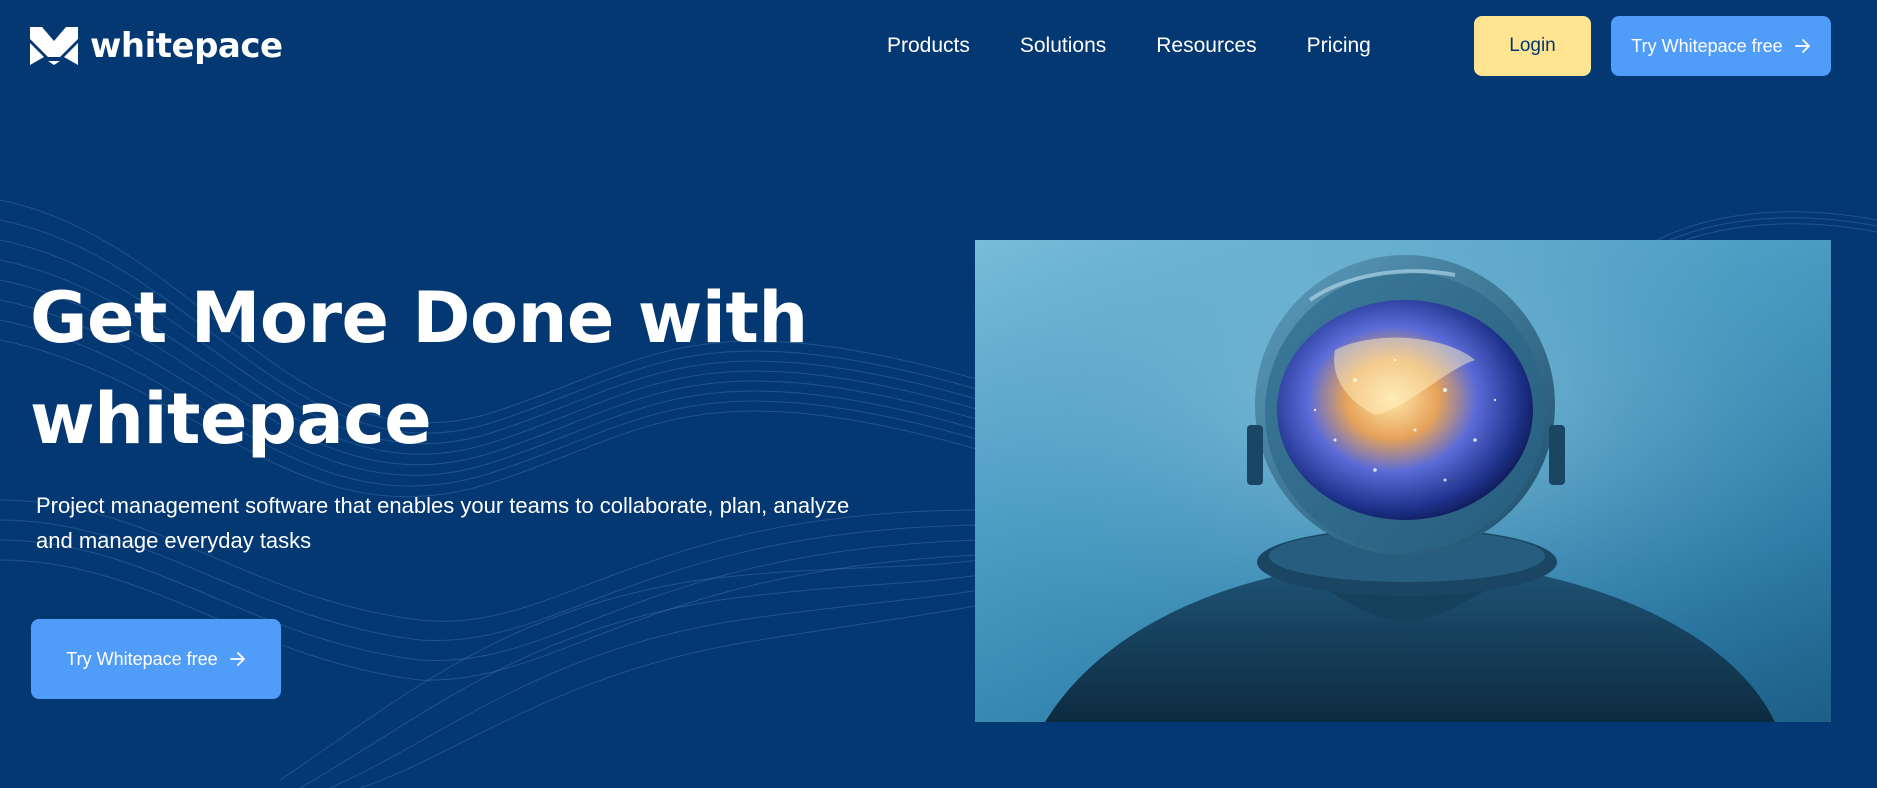  What do you see at coordinates (1206, 46) in the screenshot?
I see `nav-item-resources: Resources` at bounding box center [1206, 46].